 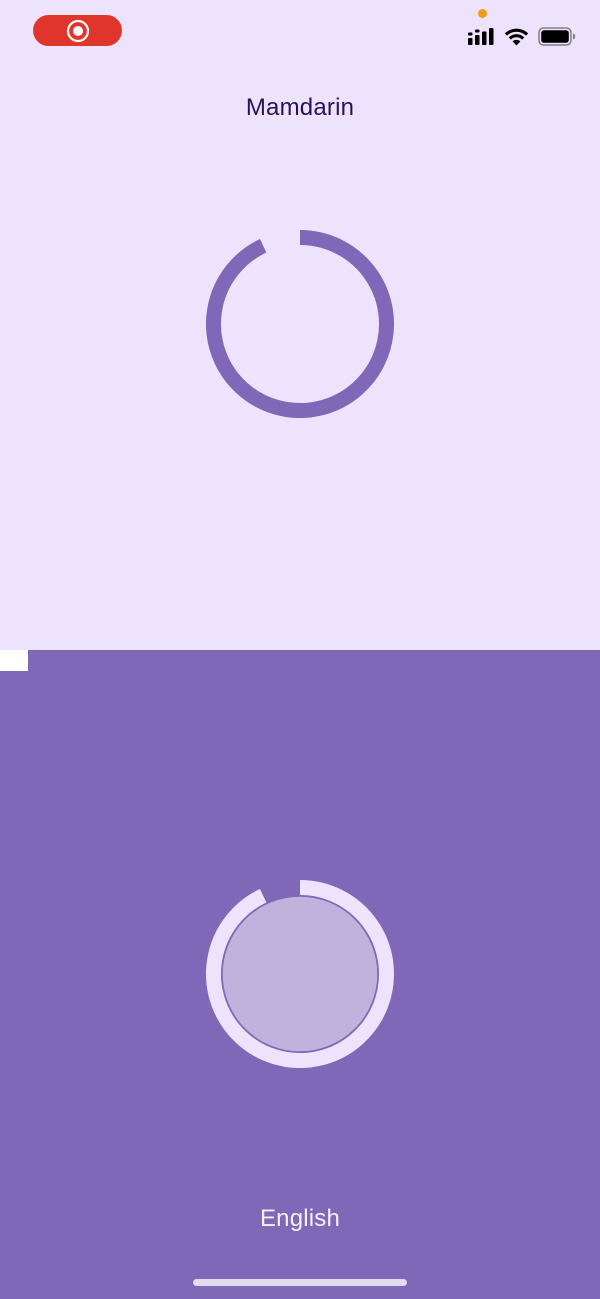 What do you see at coordinates (481, 36) in the screenshot?
I see `cellular-signal-icon` at bounding box center [481, 36].